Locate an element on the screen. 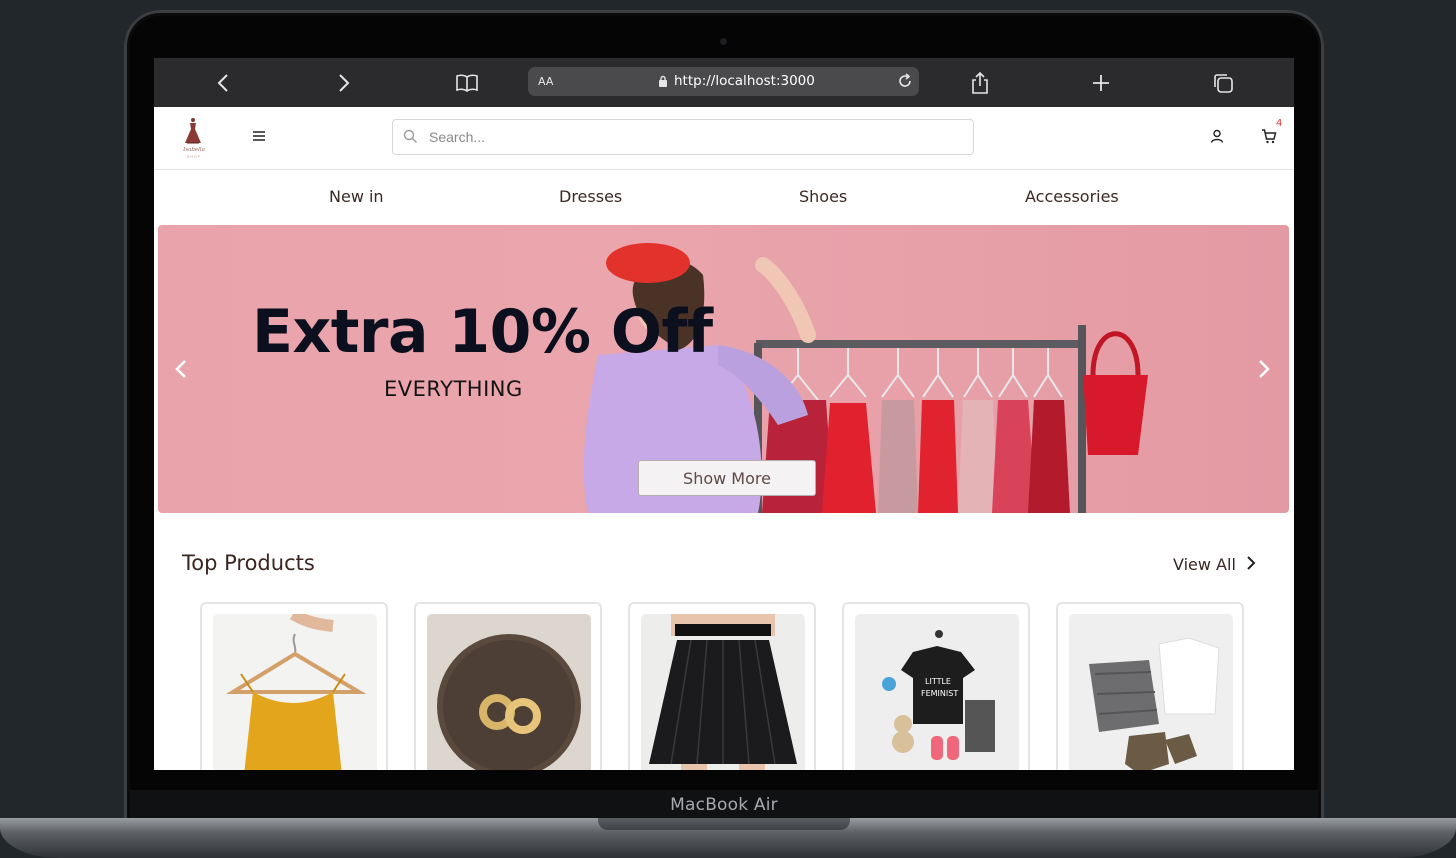 The height and width of the screenshot is (858, 1456). address-bar: AA http://localhost:3000 is located at coordinates (723, 81).